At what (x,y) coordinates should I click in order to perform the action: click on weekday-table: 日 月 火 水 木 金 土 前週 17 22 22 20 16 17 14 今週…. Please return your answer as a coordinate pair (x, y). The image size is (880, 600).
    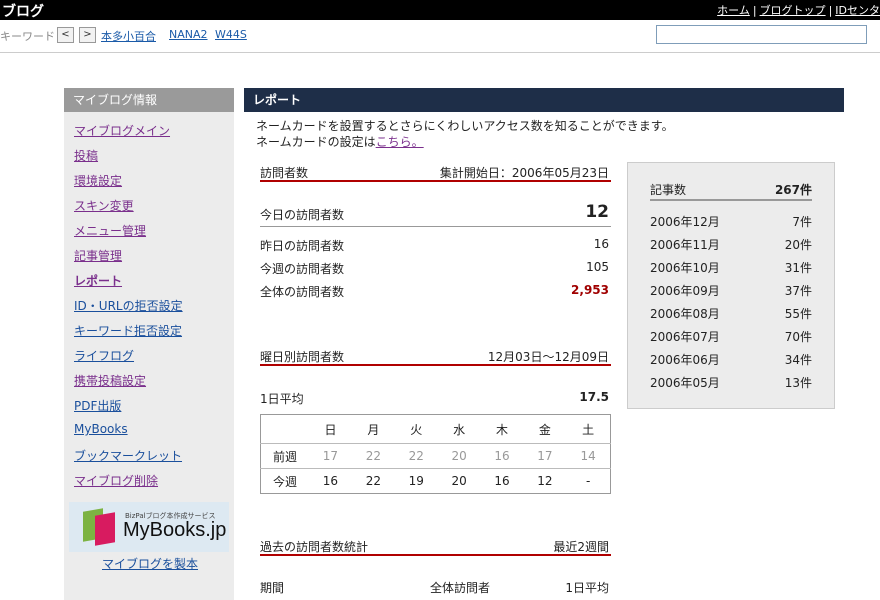
    Looking at the image, I should click on (435, 454).